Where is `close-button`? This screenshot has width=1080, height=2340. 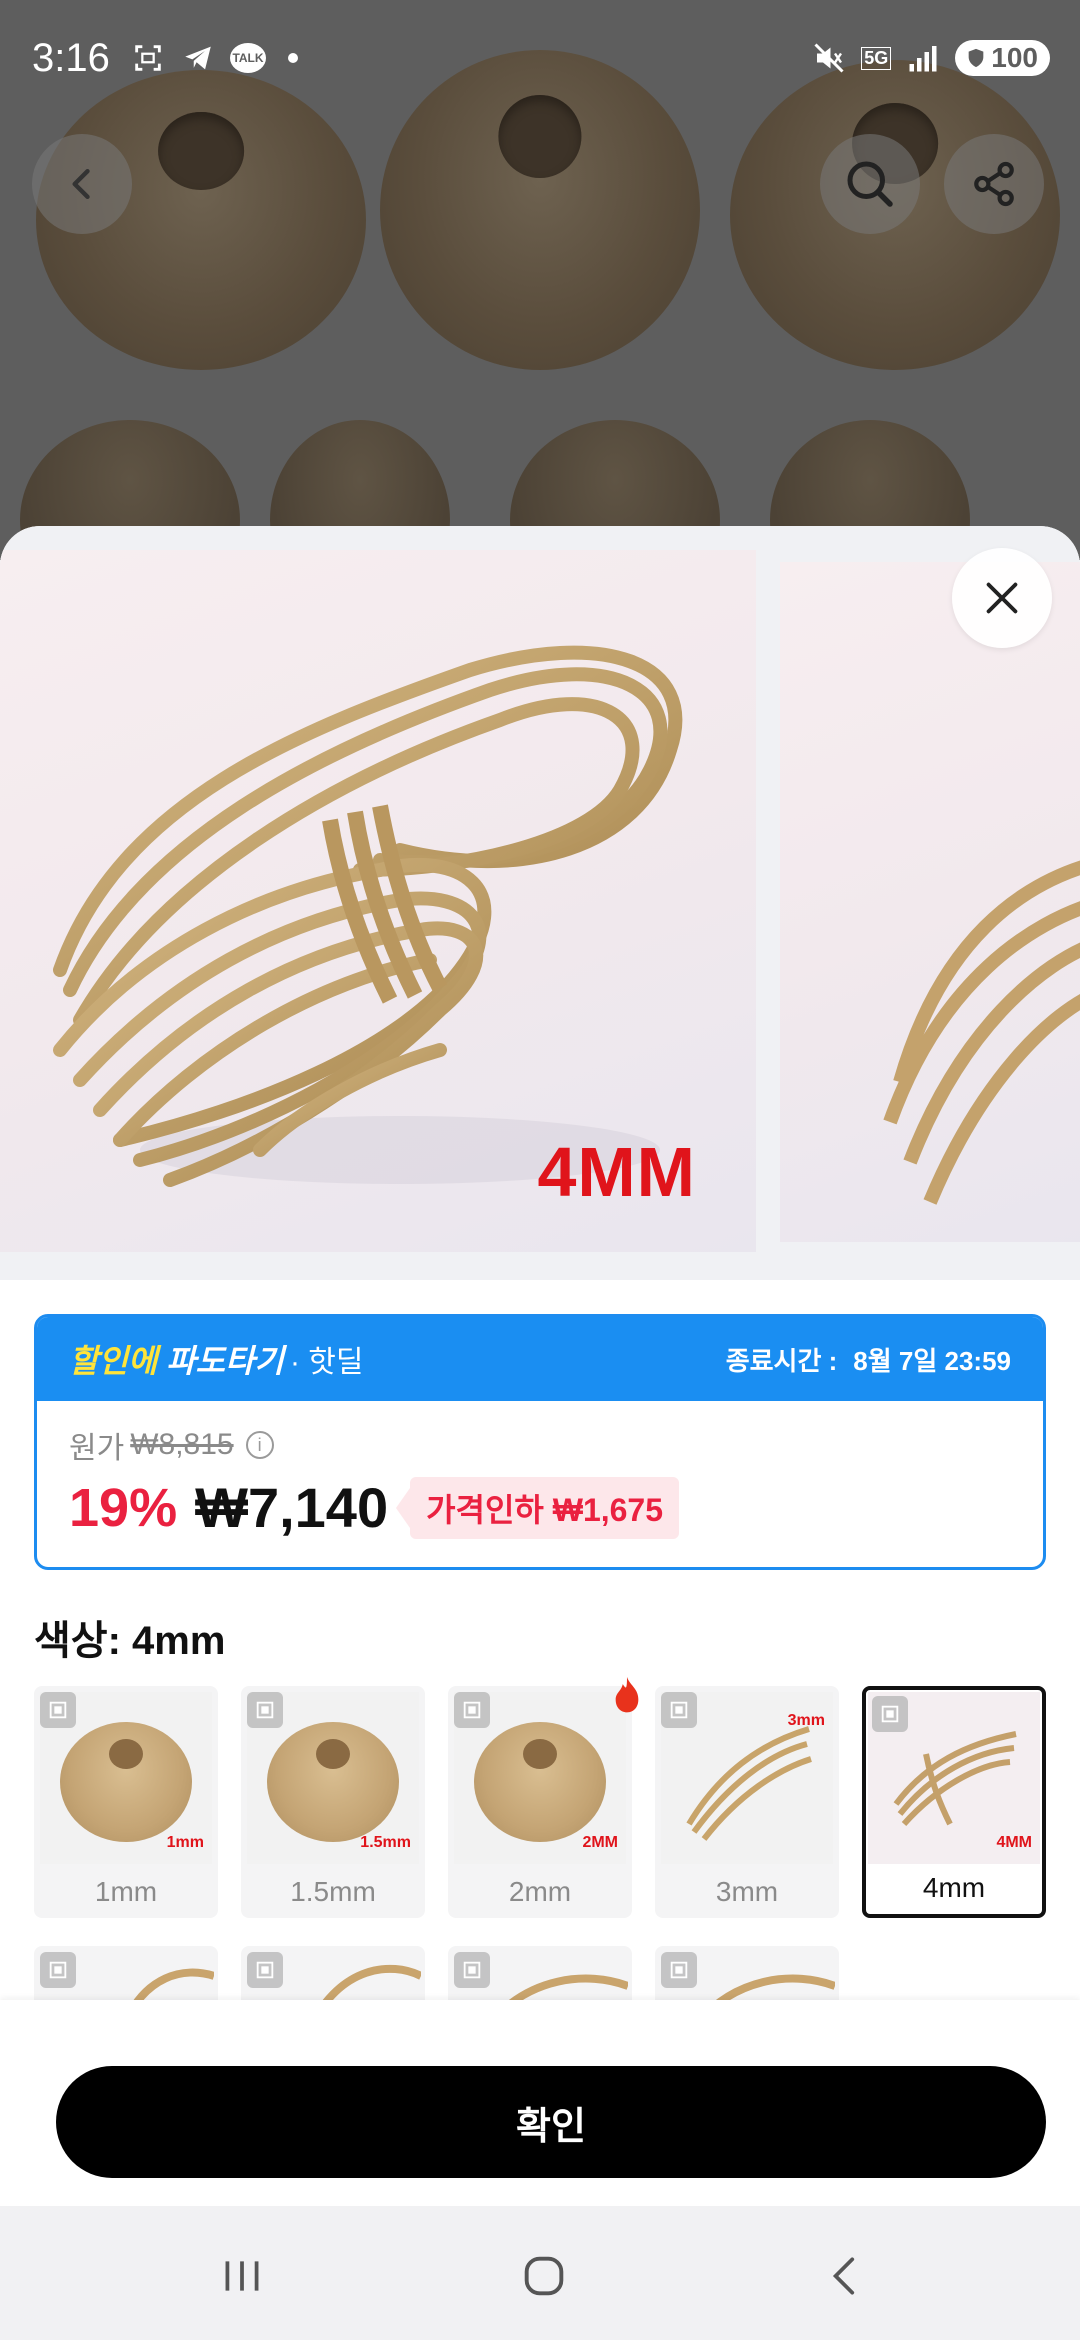 close-button is located at coordinates (1002, 598).